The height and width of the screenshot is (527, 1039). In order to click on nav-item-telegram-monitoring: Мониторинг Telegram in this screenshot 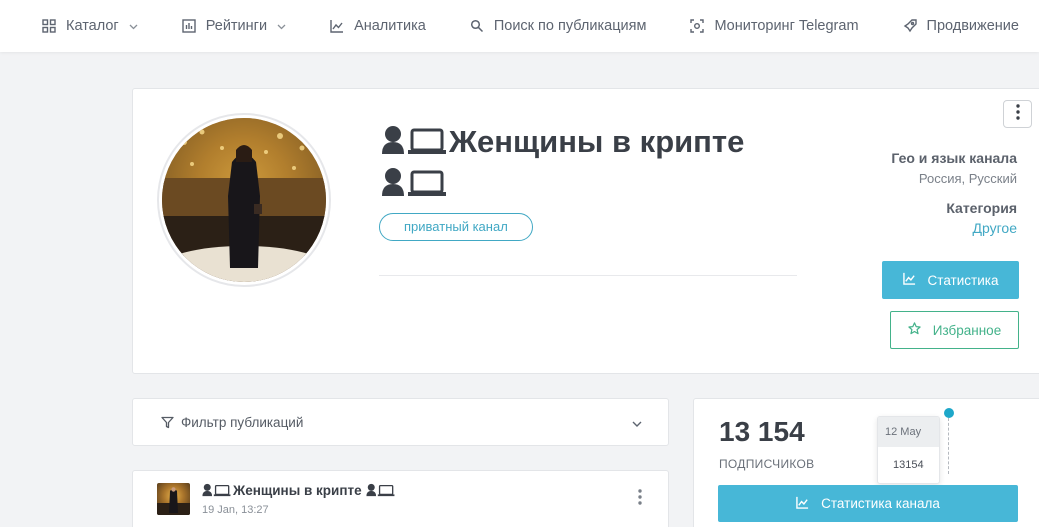, I will do `click(774, 26)`.